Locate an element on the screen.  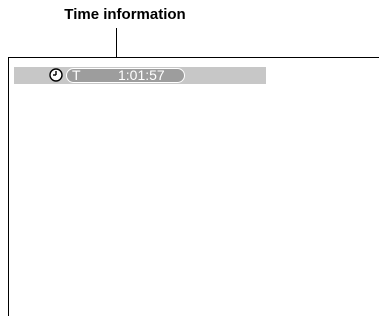
clock-icon is located at coordinates (56, 75).